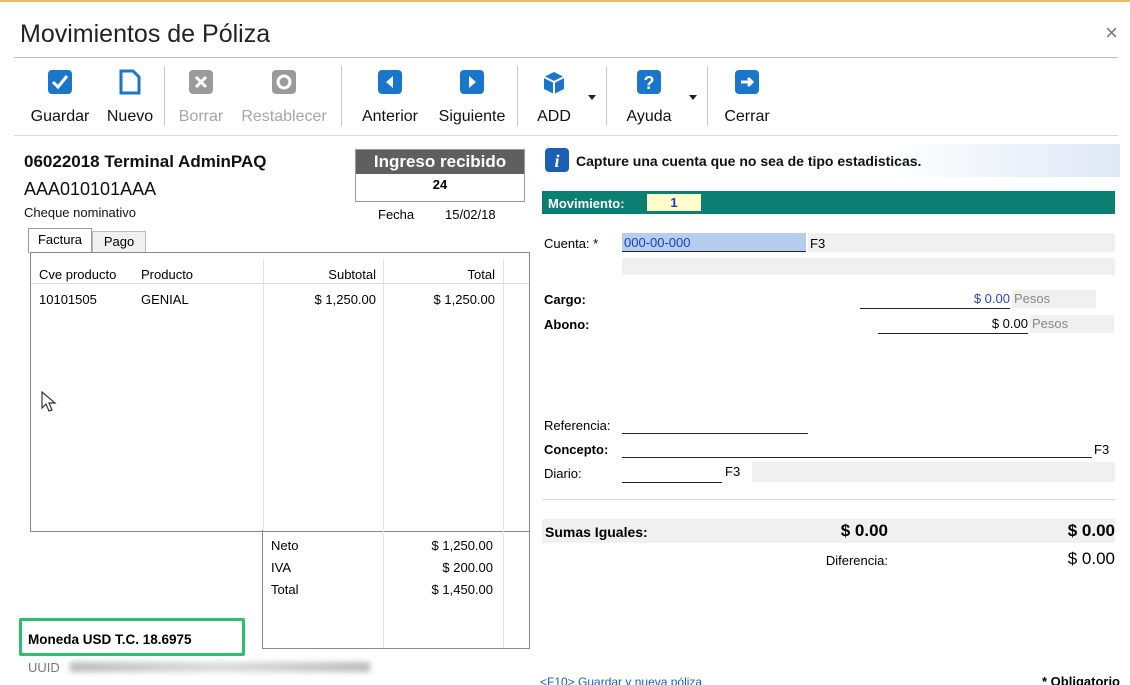  Describe the element at coordinates (576, 449) in the screenshot. I see `concepto-label: Concepto:` at that location.